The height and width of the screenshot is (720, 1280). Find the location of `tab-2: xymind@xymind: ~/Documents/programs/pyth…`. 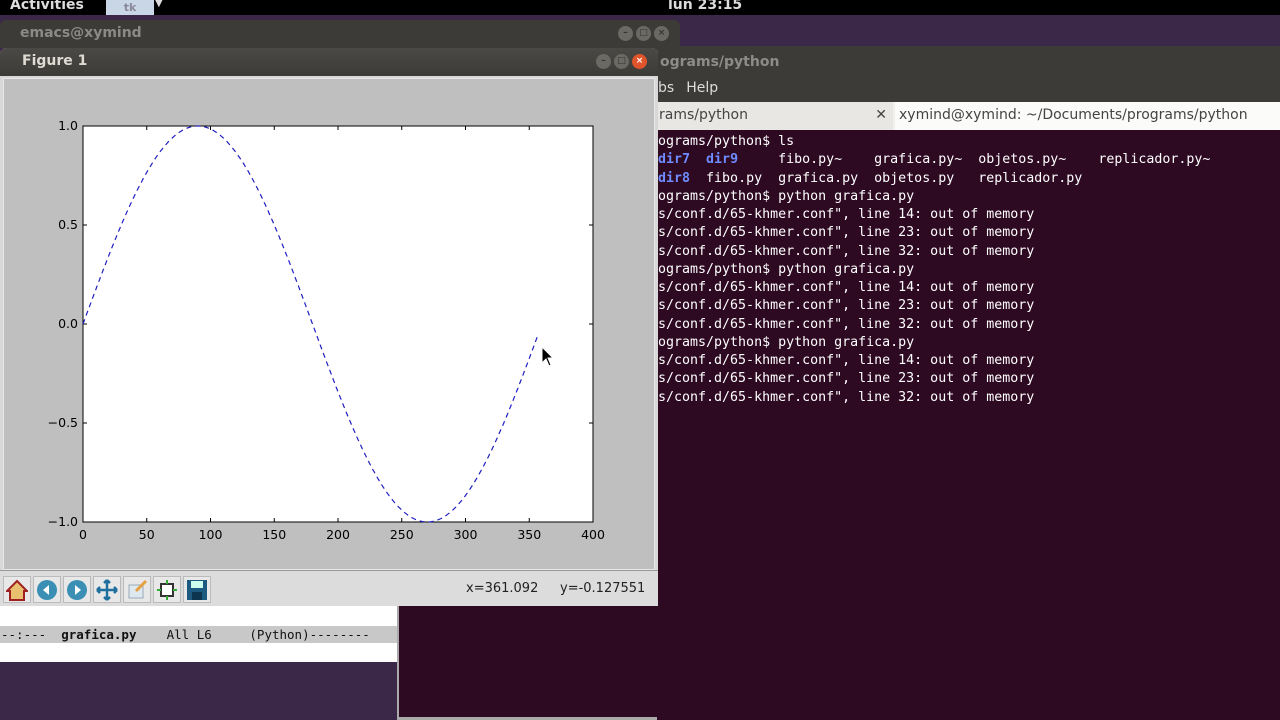

tab-2: xymind@xymind: ~/Documents/programs/pyth… is located at coordinates (1087, 116).